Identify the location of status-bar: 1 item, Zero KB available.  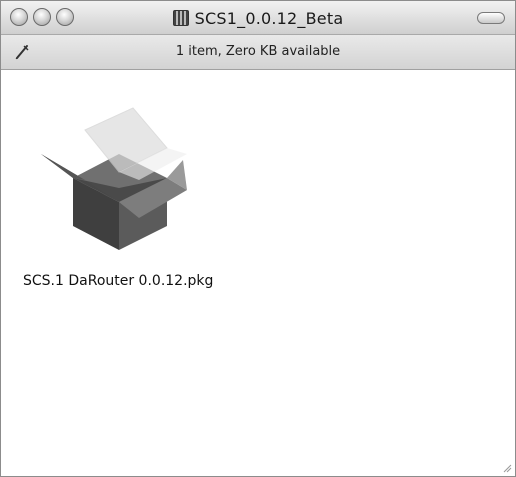
(258, 52).